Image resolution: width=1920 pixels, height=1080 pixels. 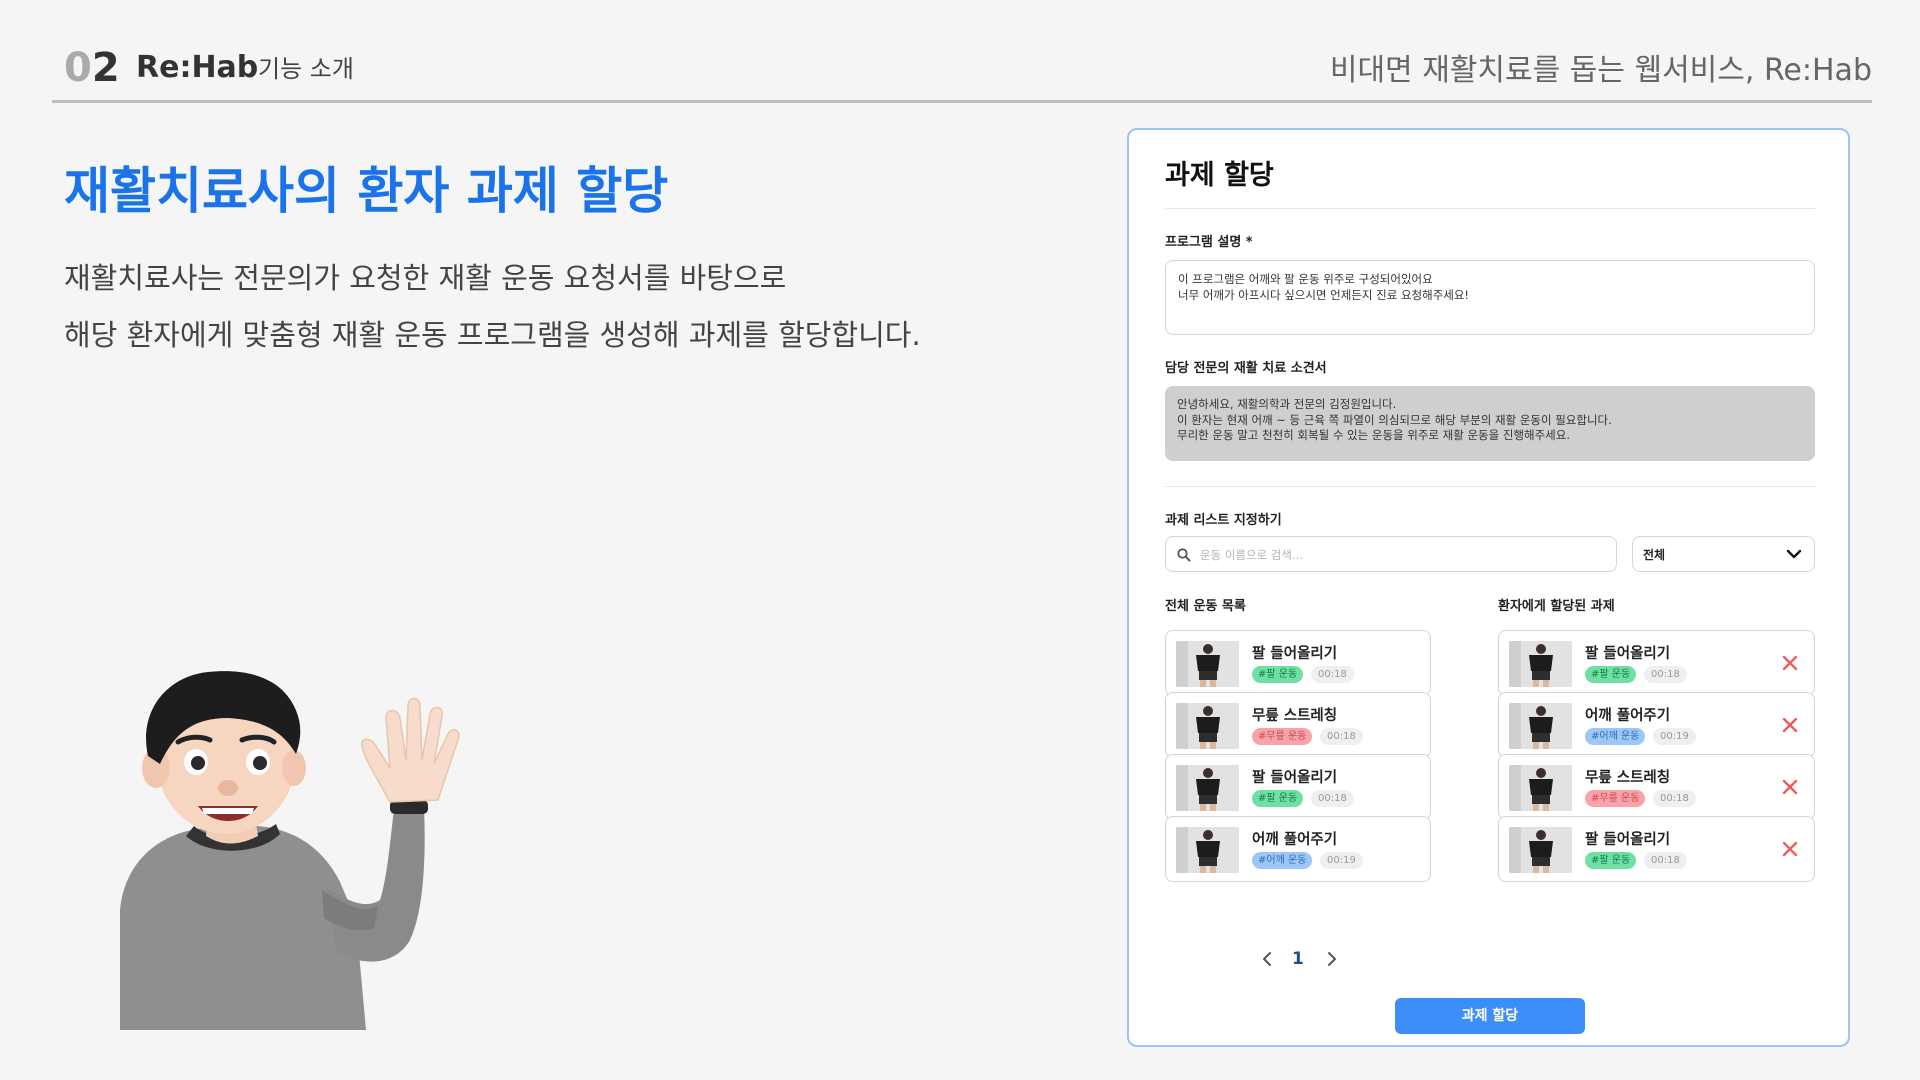 I want to click on task-list-label: 과제 리스트 지정하기, so click(x=1223, y=520).